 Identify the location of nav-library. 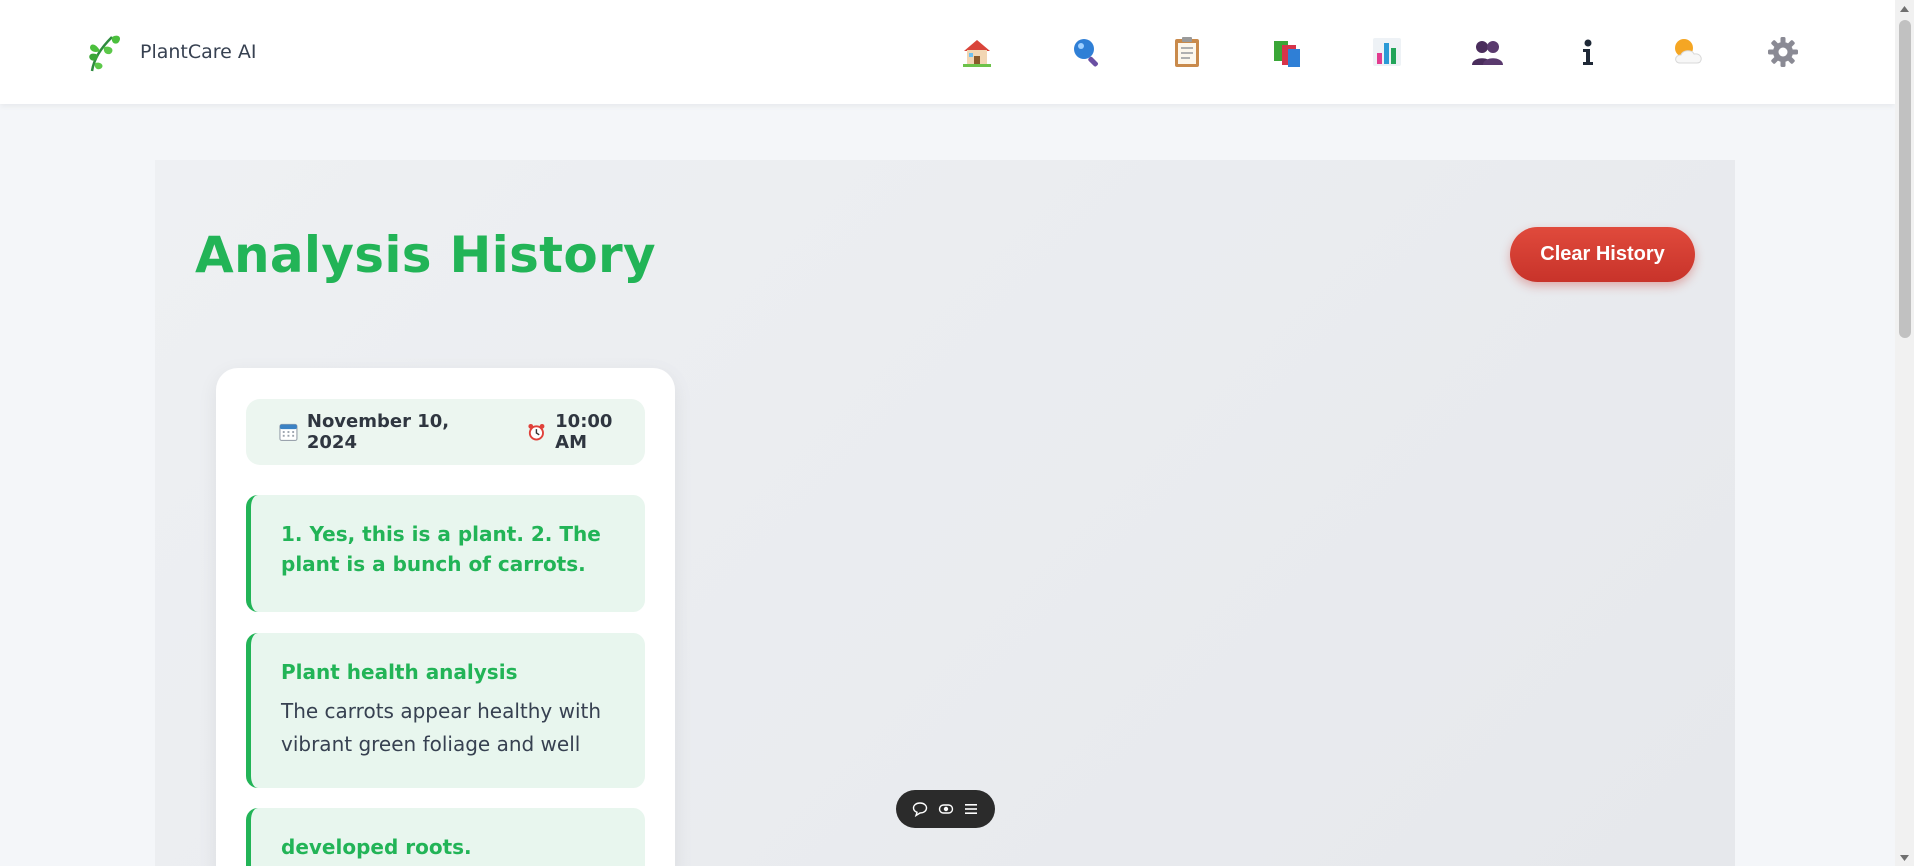
(1287, 52).